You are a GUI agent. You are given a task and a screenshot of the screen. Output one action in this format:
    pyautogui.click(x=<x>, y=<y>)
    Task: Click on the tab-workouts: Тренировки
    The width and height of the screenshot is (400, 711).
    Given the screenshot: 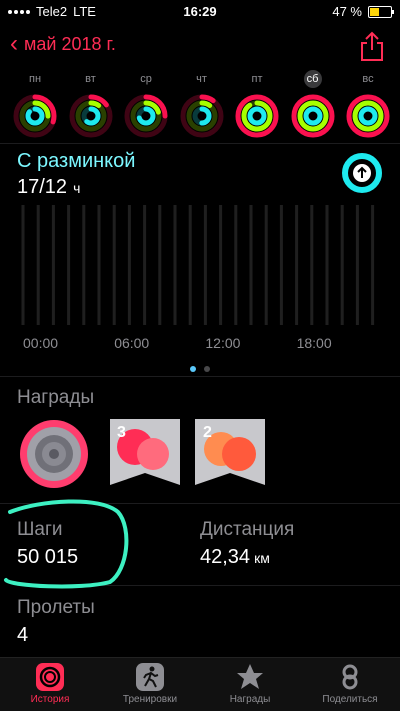 What is the action you would take?
    pyautogui.click(x=150, y=683)
    